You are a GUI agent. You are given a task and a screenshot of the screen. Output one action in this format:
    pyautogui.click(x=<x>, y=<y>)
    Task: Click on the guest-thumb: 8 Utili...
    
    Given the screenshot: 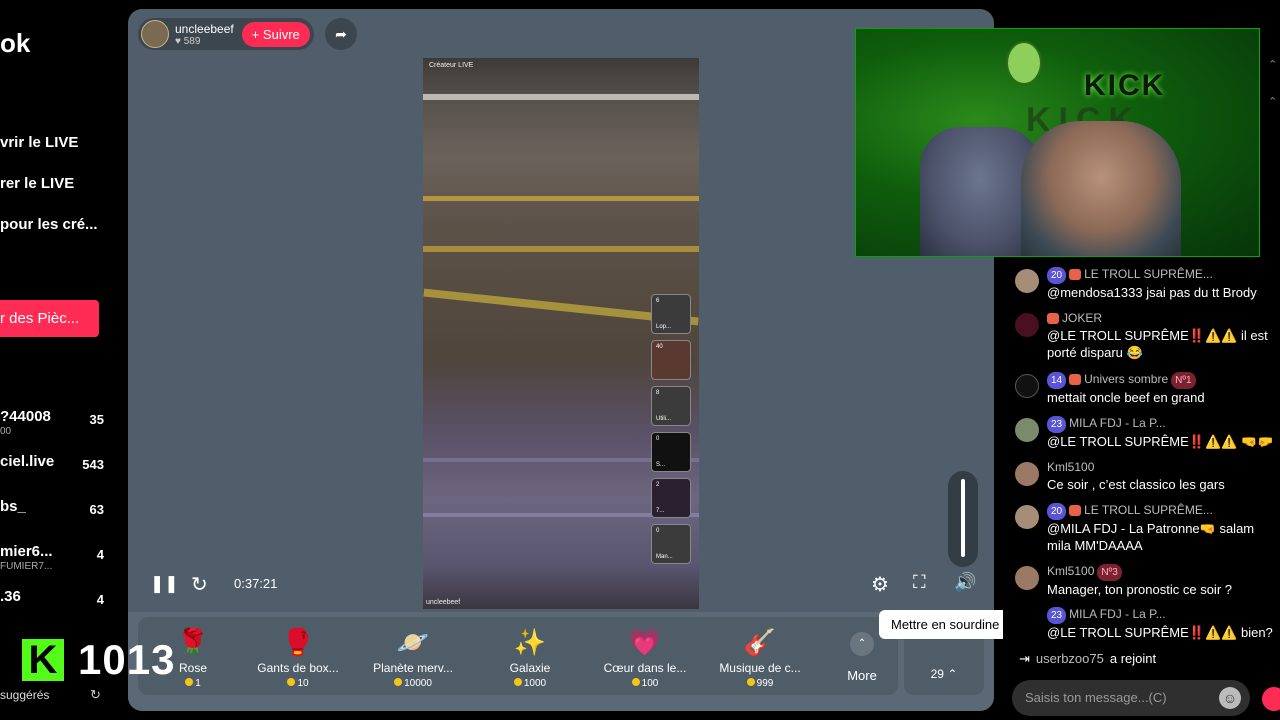 What is the action you would take?
    pyautogui.click(x=671, y=406)
    